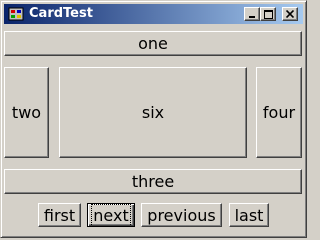  I want to click on previous-button-label: previous, so click(181, 215).